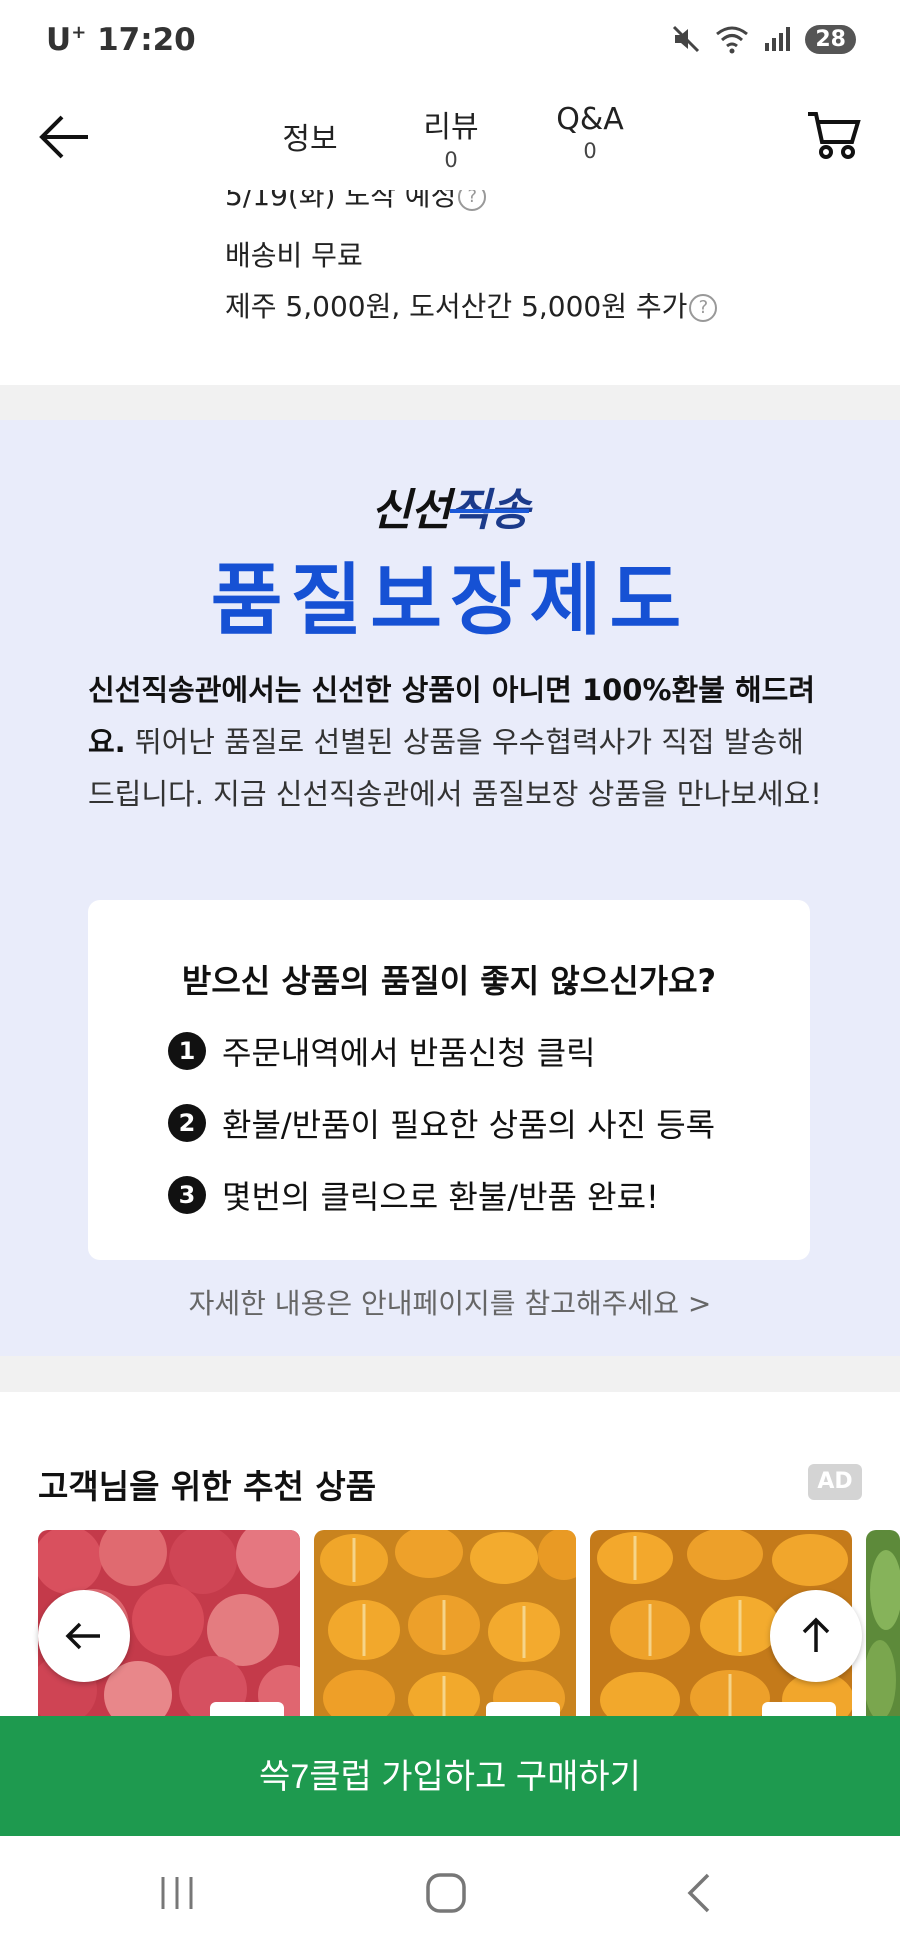 The width and height of the screenshot is (900, 1950). Describe the element at coordinates (310, 139) in the screenshot. I see `tab-info-label: 정보` at that location.